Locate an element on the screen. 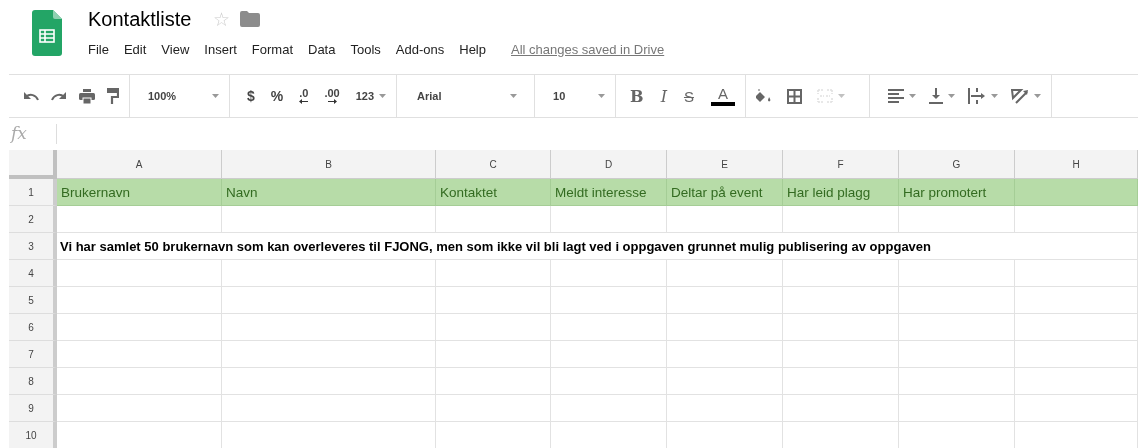 The height and width of the screenshot is (448, 1138). document-title: Kontaktliste is located at coordinates (140, 19).